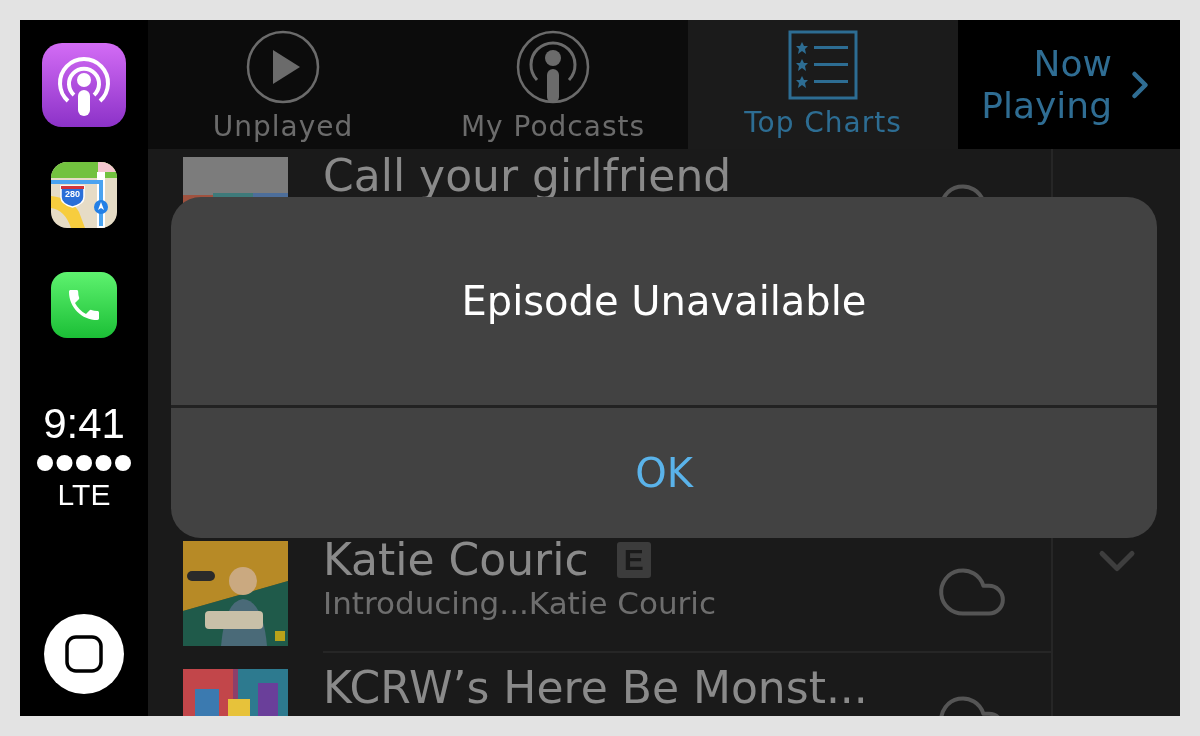 This screenshot has width=1200, height=736. I want to click on phone-app-icon, so click(84, 305).